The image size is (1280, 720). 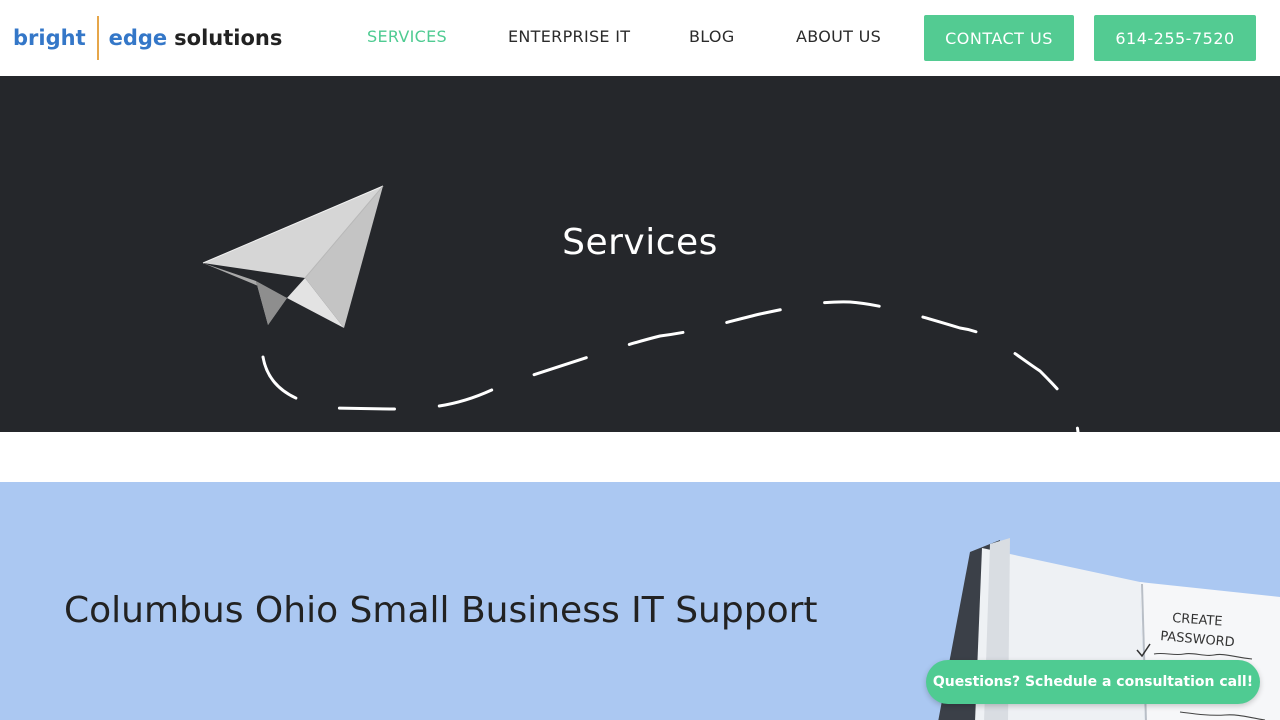 What do you see at coordinates (712, 36) in the screenshot?
I see `nav-blog: BLOG` at bounding box center [712, 36].